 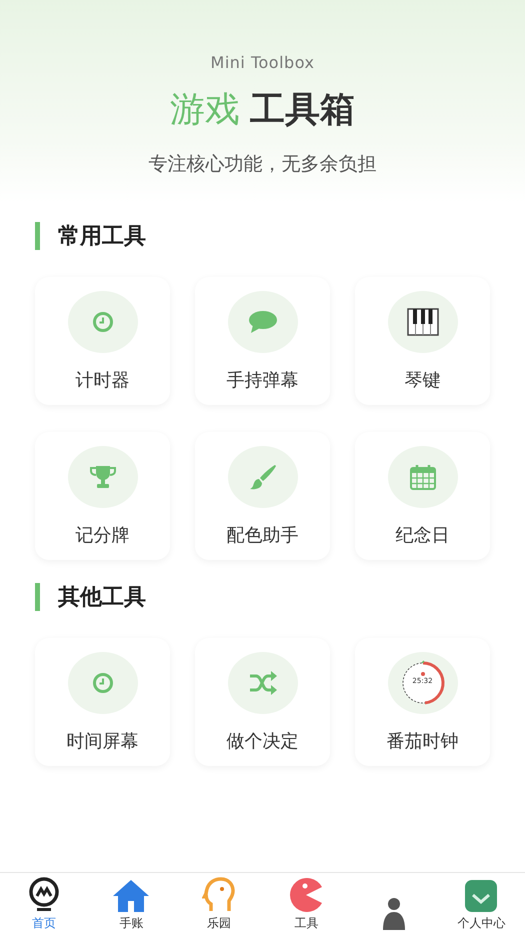 I want to click on section-title: 常用工具, so click(x=102, y=237).